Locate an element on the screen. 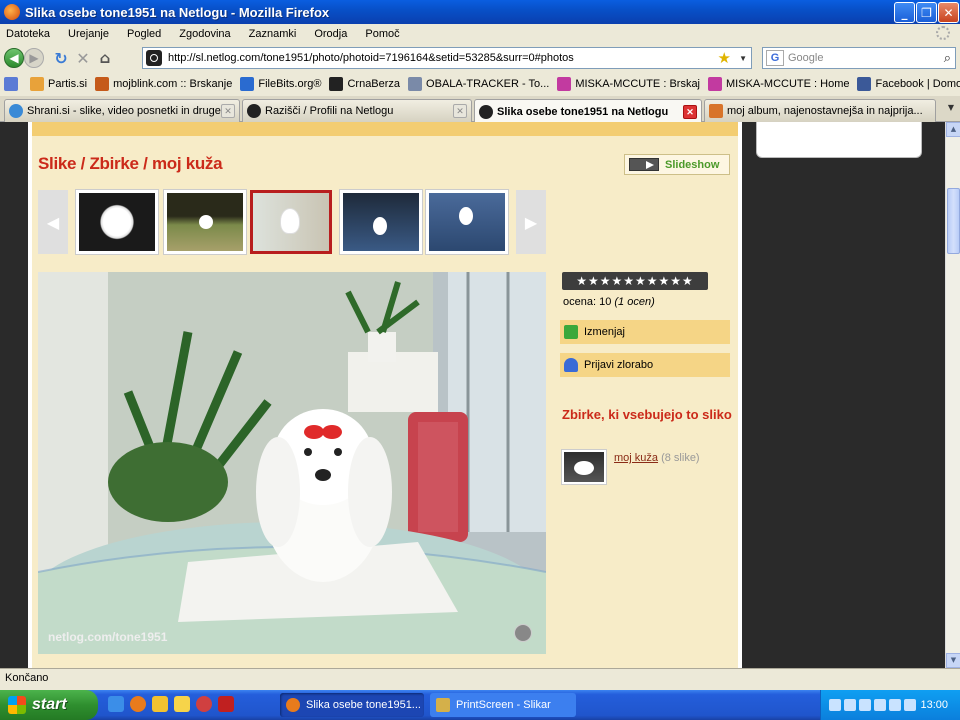  bookmark-label: Partis.si is located at coordinates (68, 84).